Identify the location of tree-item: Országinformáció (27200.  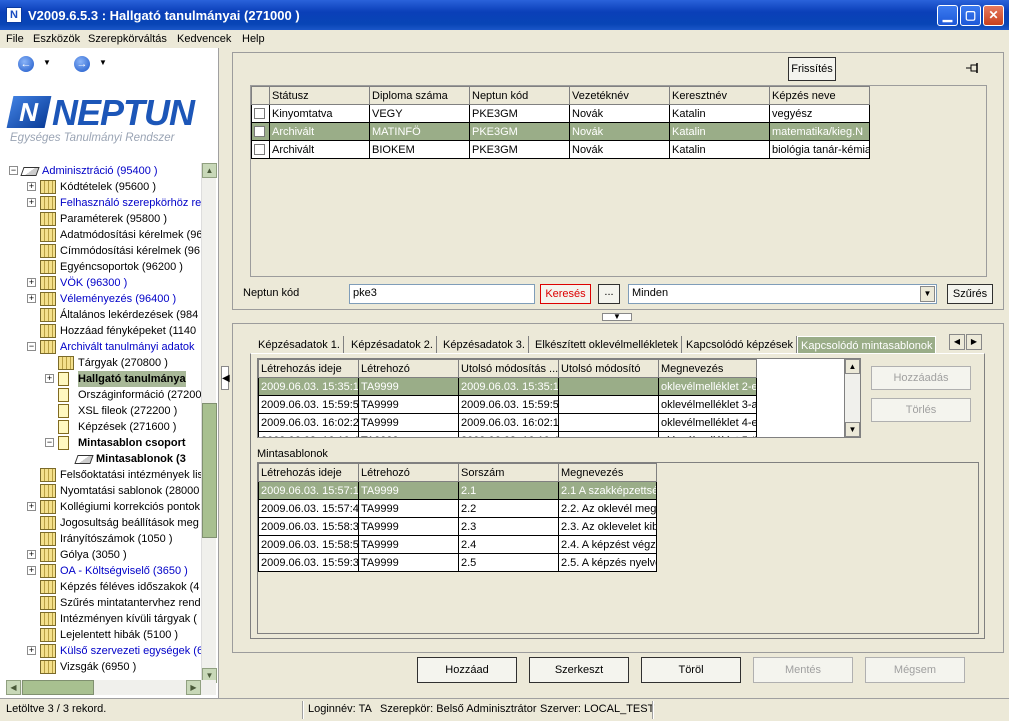
(103, 395).